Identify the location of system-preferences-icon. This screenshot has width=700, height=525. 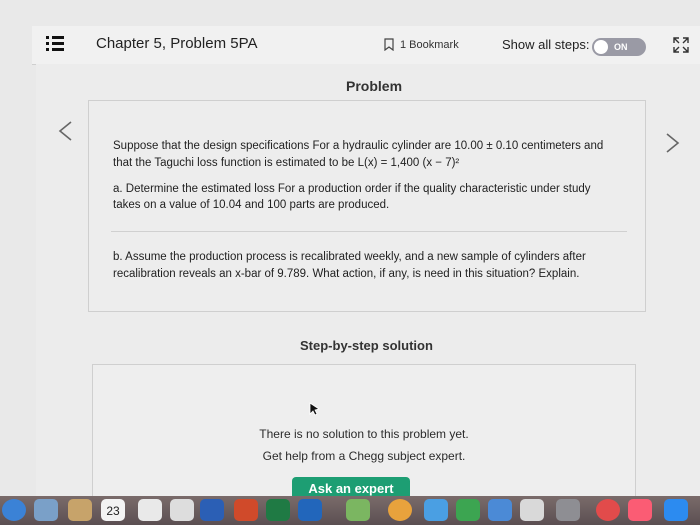
(568, 510).